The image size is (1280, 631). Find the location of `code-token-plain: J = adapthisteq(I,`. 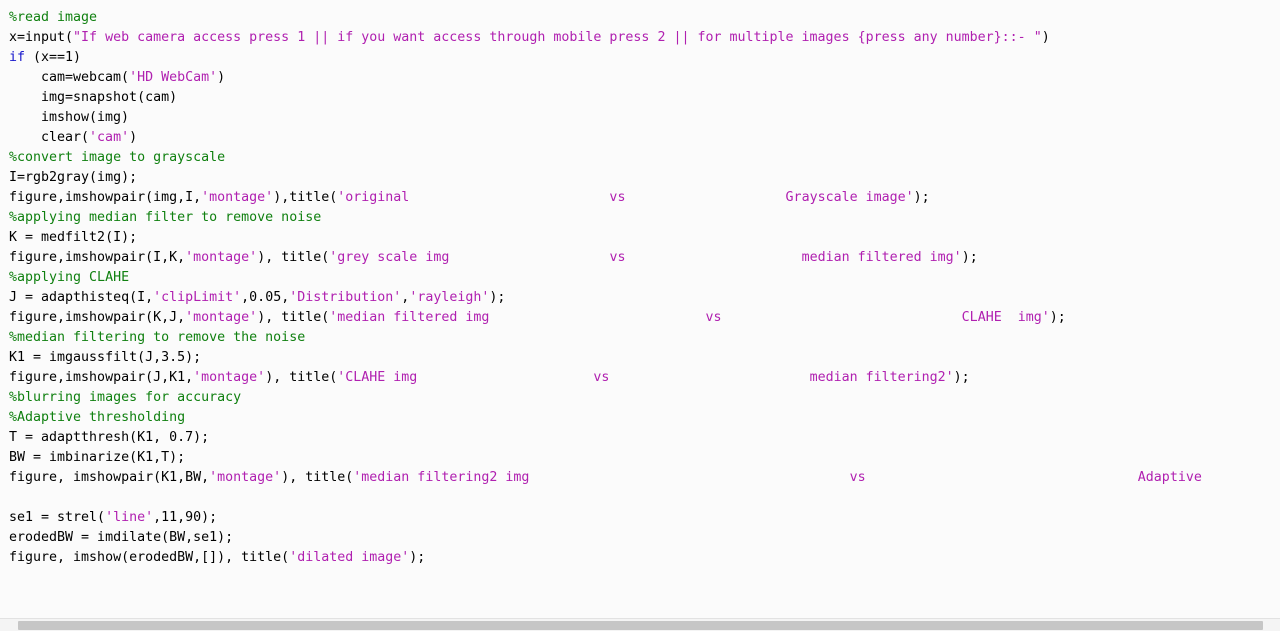

code-token-plain: J = adapthisteq(I, is located at coordinates (81, 297).